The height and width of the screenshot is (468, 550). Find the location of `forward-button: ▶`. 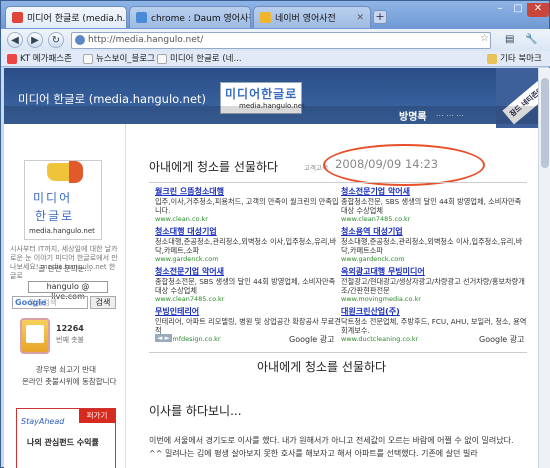

forward-button: ▶ is located at coordinates (35, 40).